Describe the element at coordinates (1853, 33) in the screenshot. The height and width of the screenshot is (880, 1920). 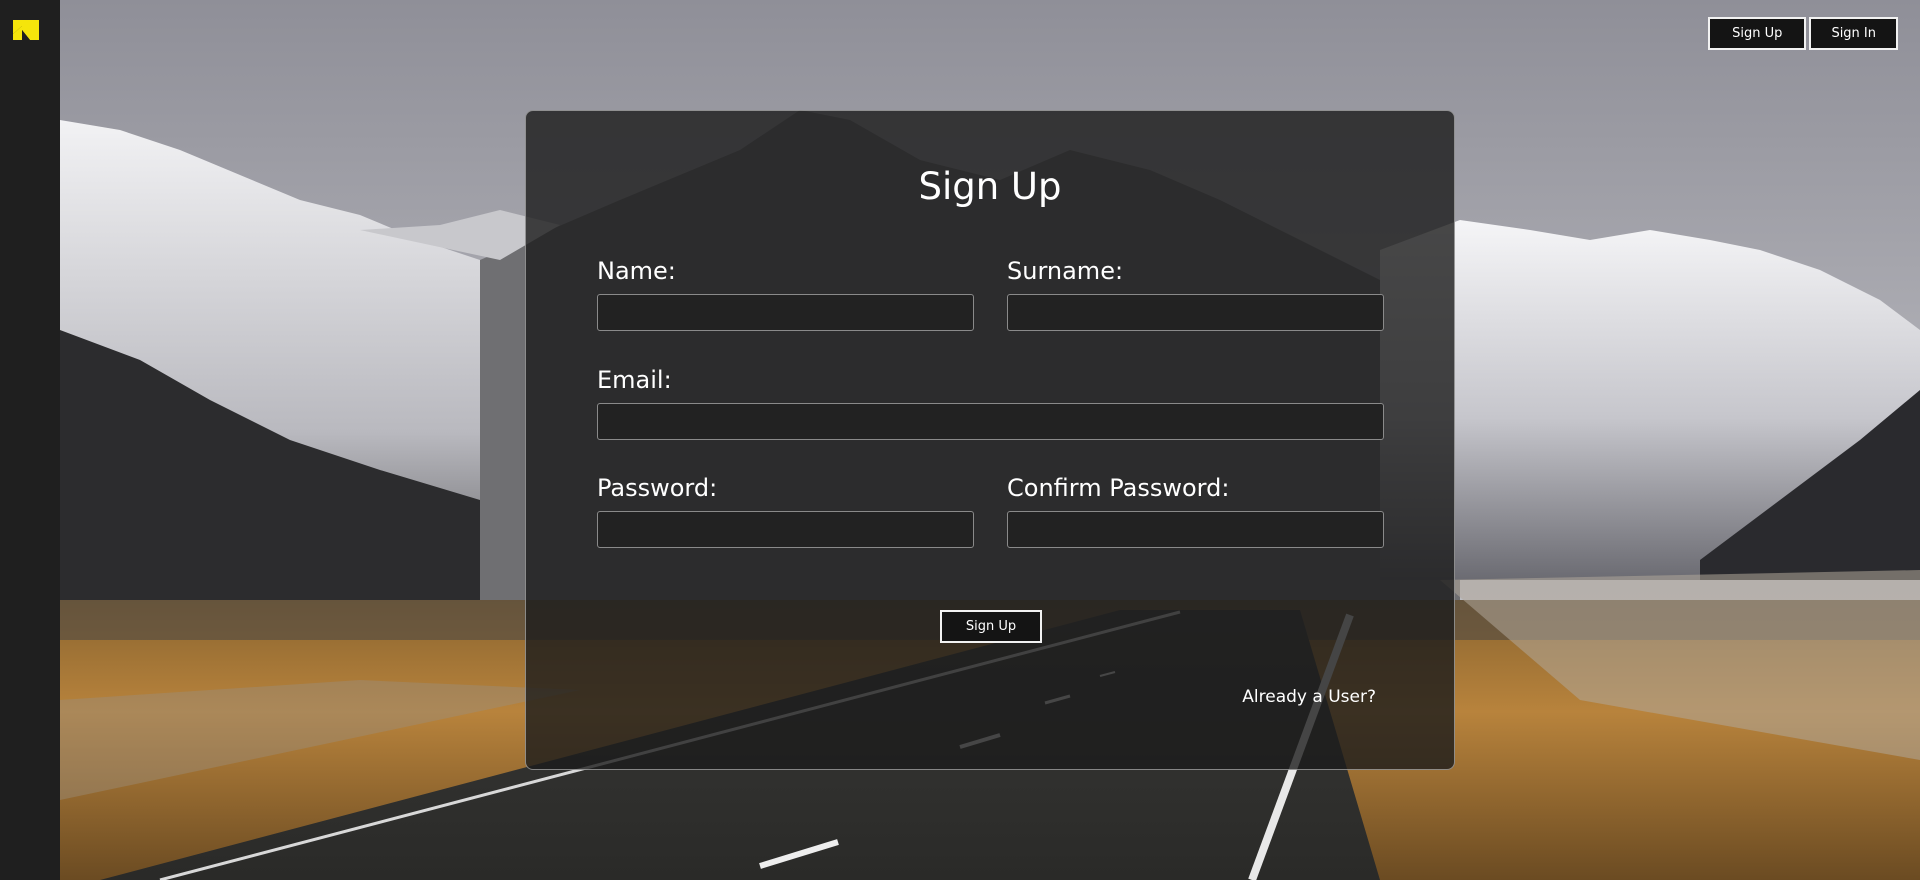
I see `nav-signin-button: Sign In` at that location.